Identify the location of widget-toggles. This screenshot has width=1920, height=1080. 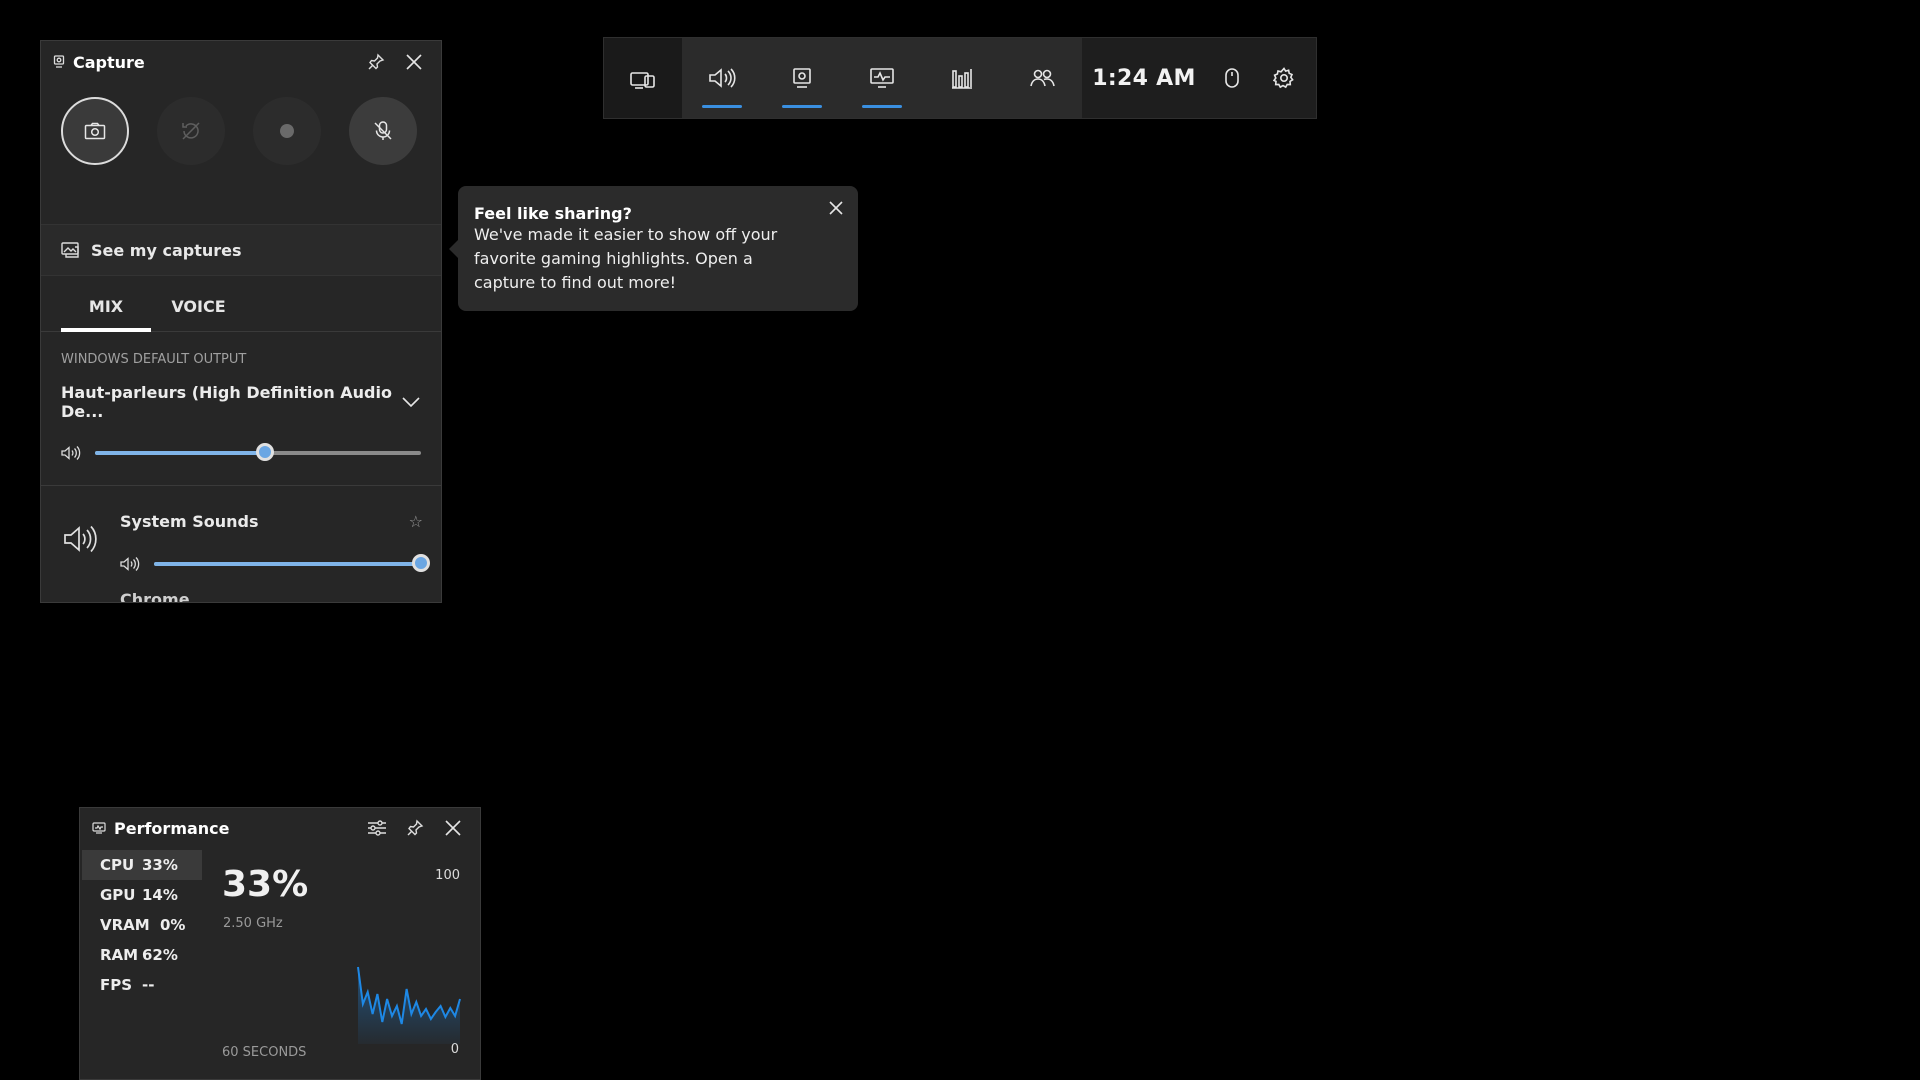
(882, 78).